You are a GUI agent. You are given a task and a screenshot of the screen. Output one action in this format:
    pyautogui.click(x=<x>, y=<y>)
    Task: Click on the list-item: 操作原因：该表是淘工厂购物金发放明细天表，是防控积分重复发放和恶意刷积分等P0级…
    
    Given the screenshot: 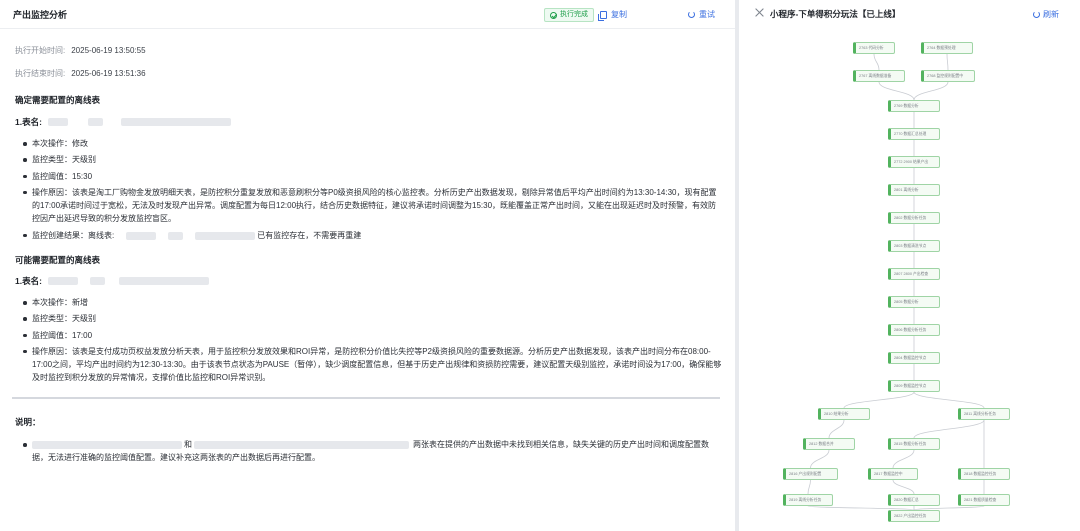 What is the action you would take?
    pyautogui.click(x=372, y=206)
    